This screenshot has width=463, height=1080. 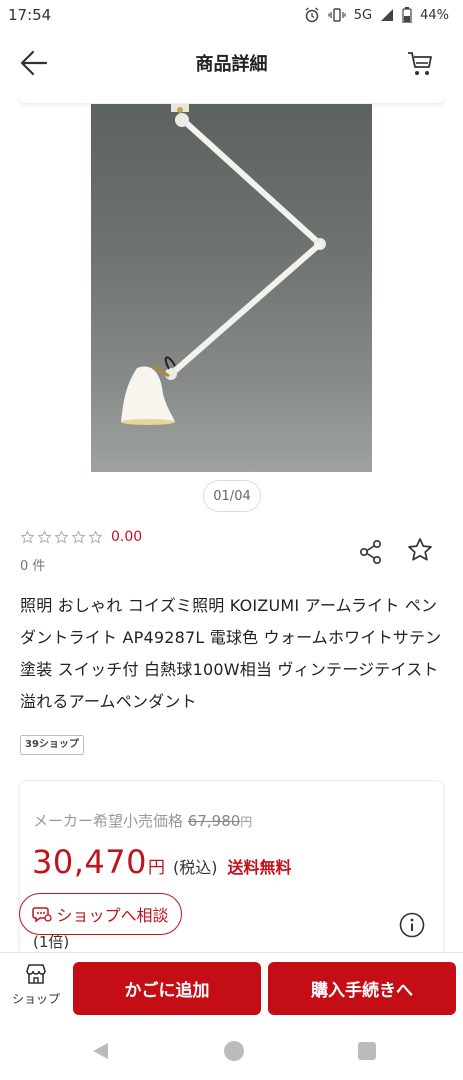 I want to click on signal-icon, so click(x=387, y=15).